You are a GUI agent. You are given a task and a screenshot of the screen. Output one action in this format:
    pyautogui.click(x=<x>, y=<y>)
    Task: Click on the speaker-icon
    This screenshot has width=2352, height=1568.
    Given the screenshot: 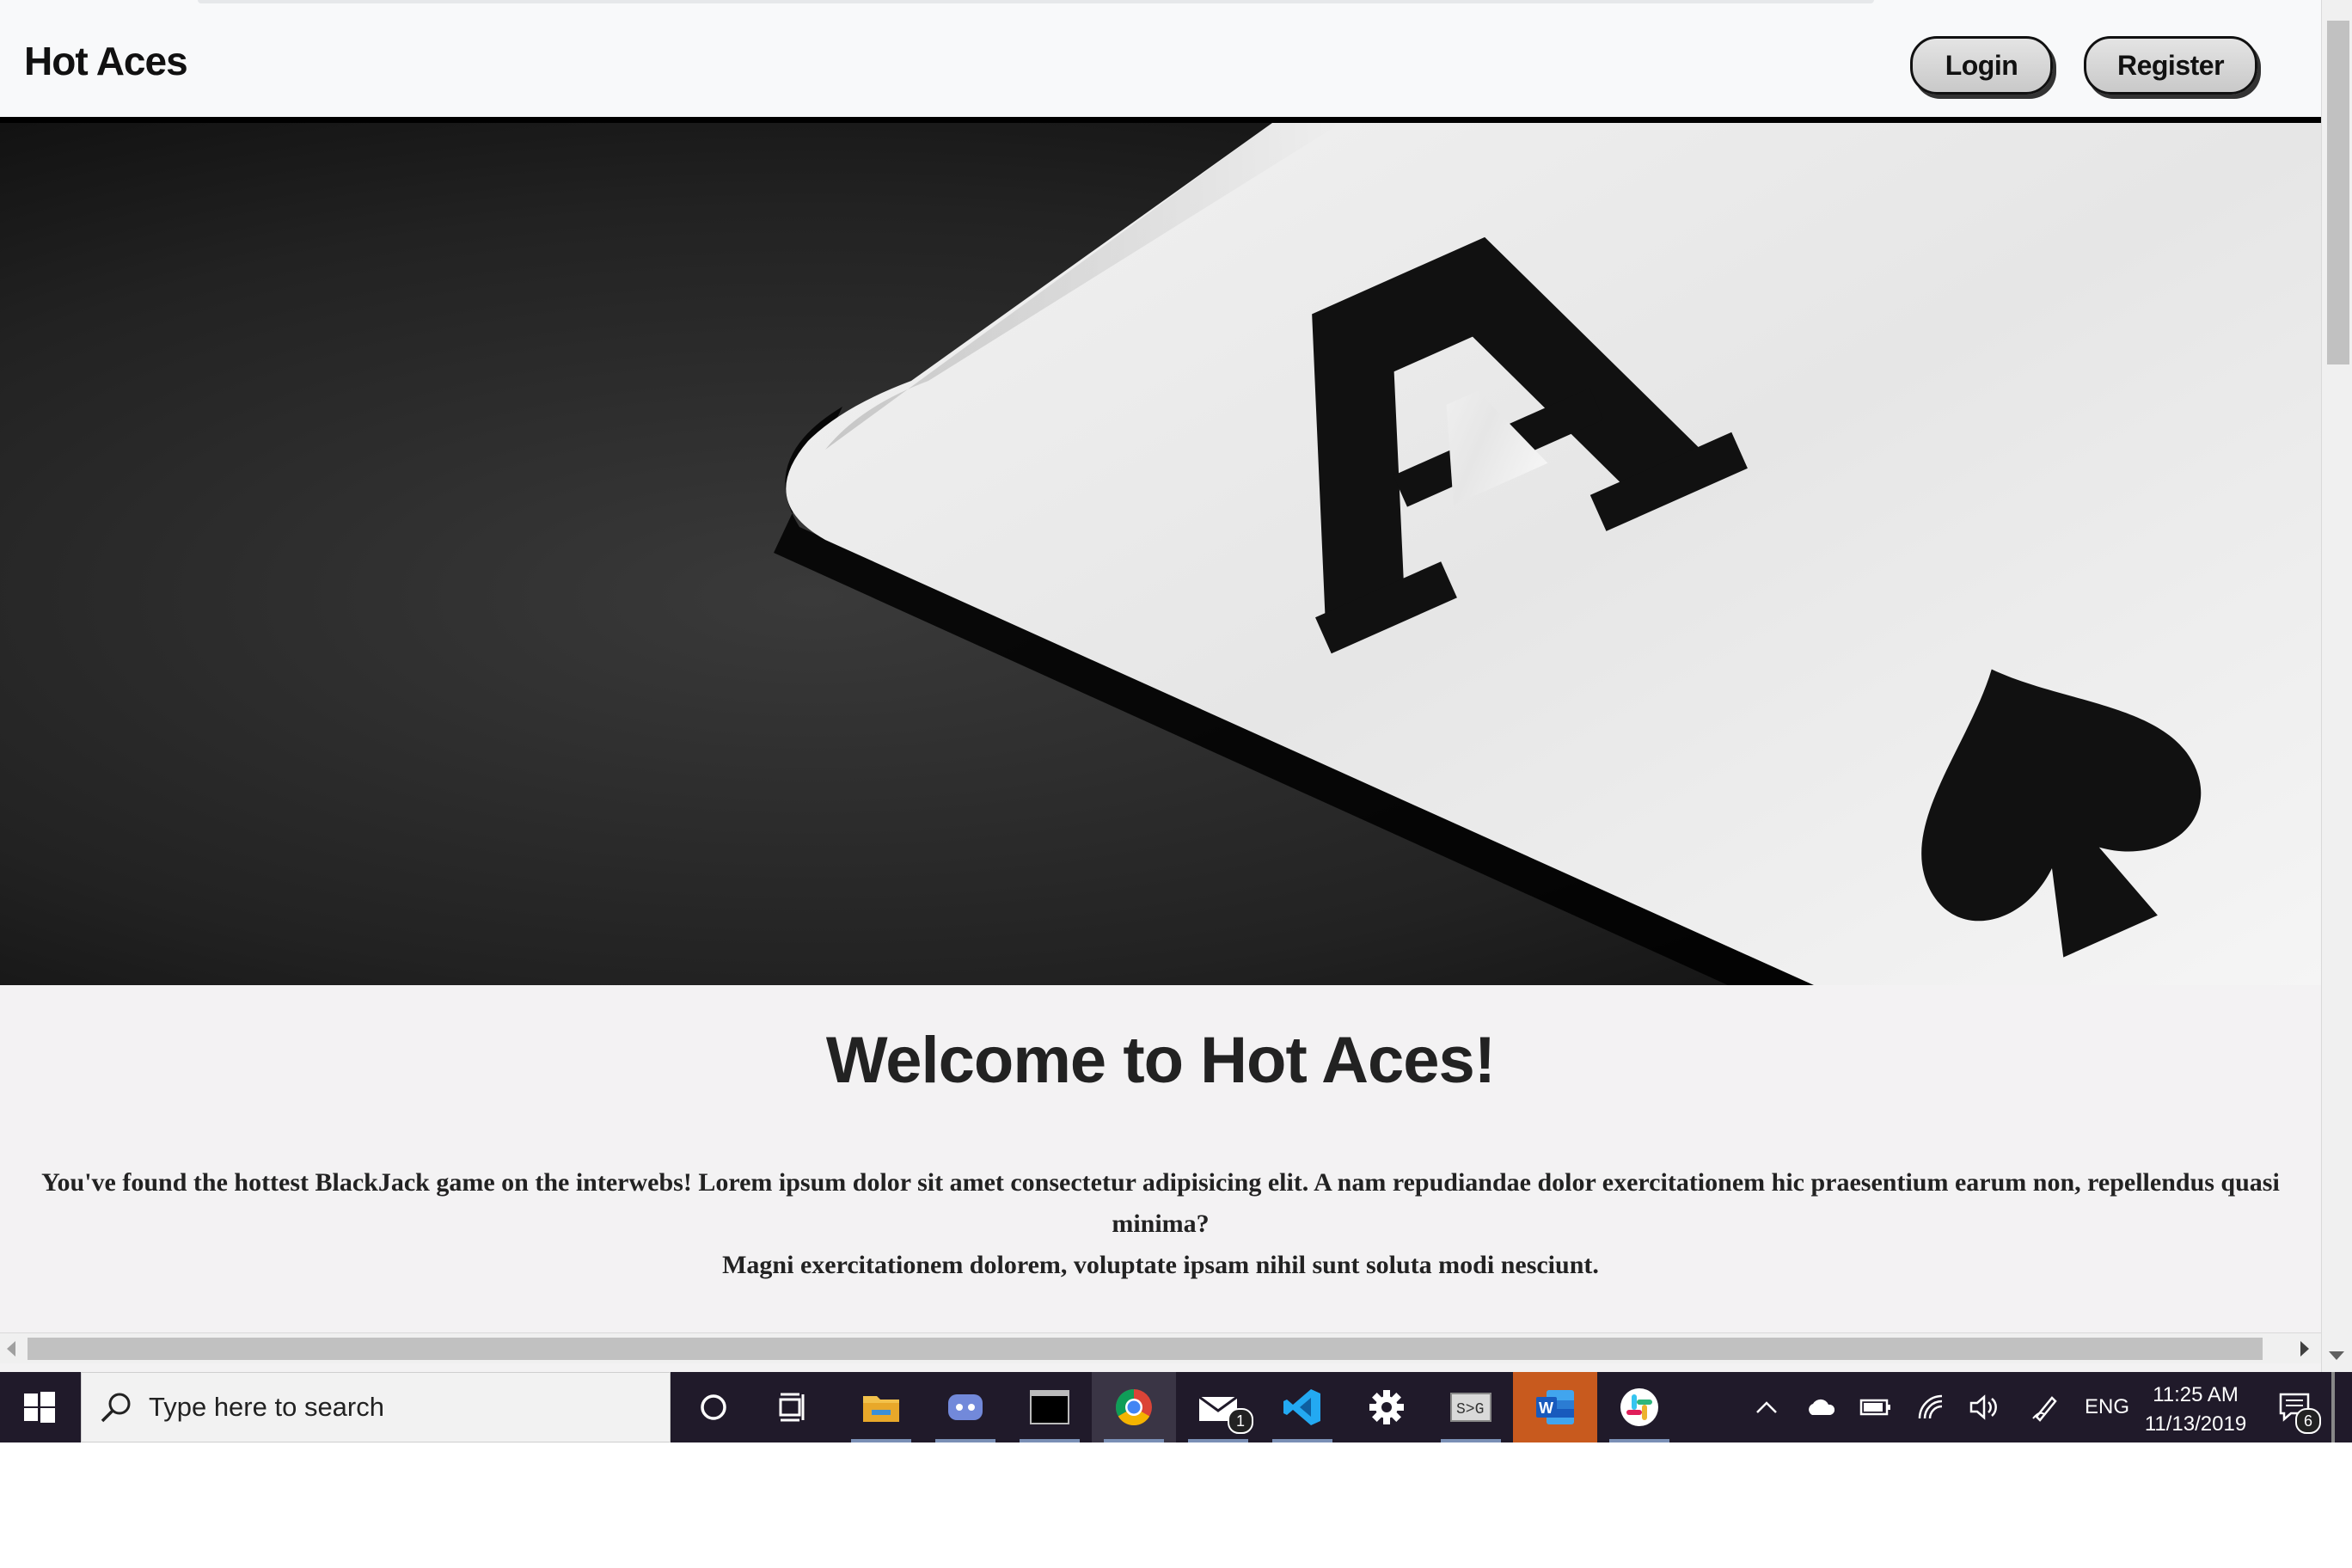 What is the action you would take?
    pyautogui.click(x=1983, y=1407)
    